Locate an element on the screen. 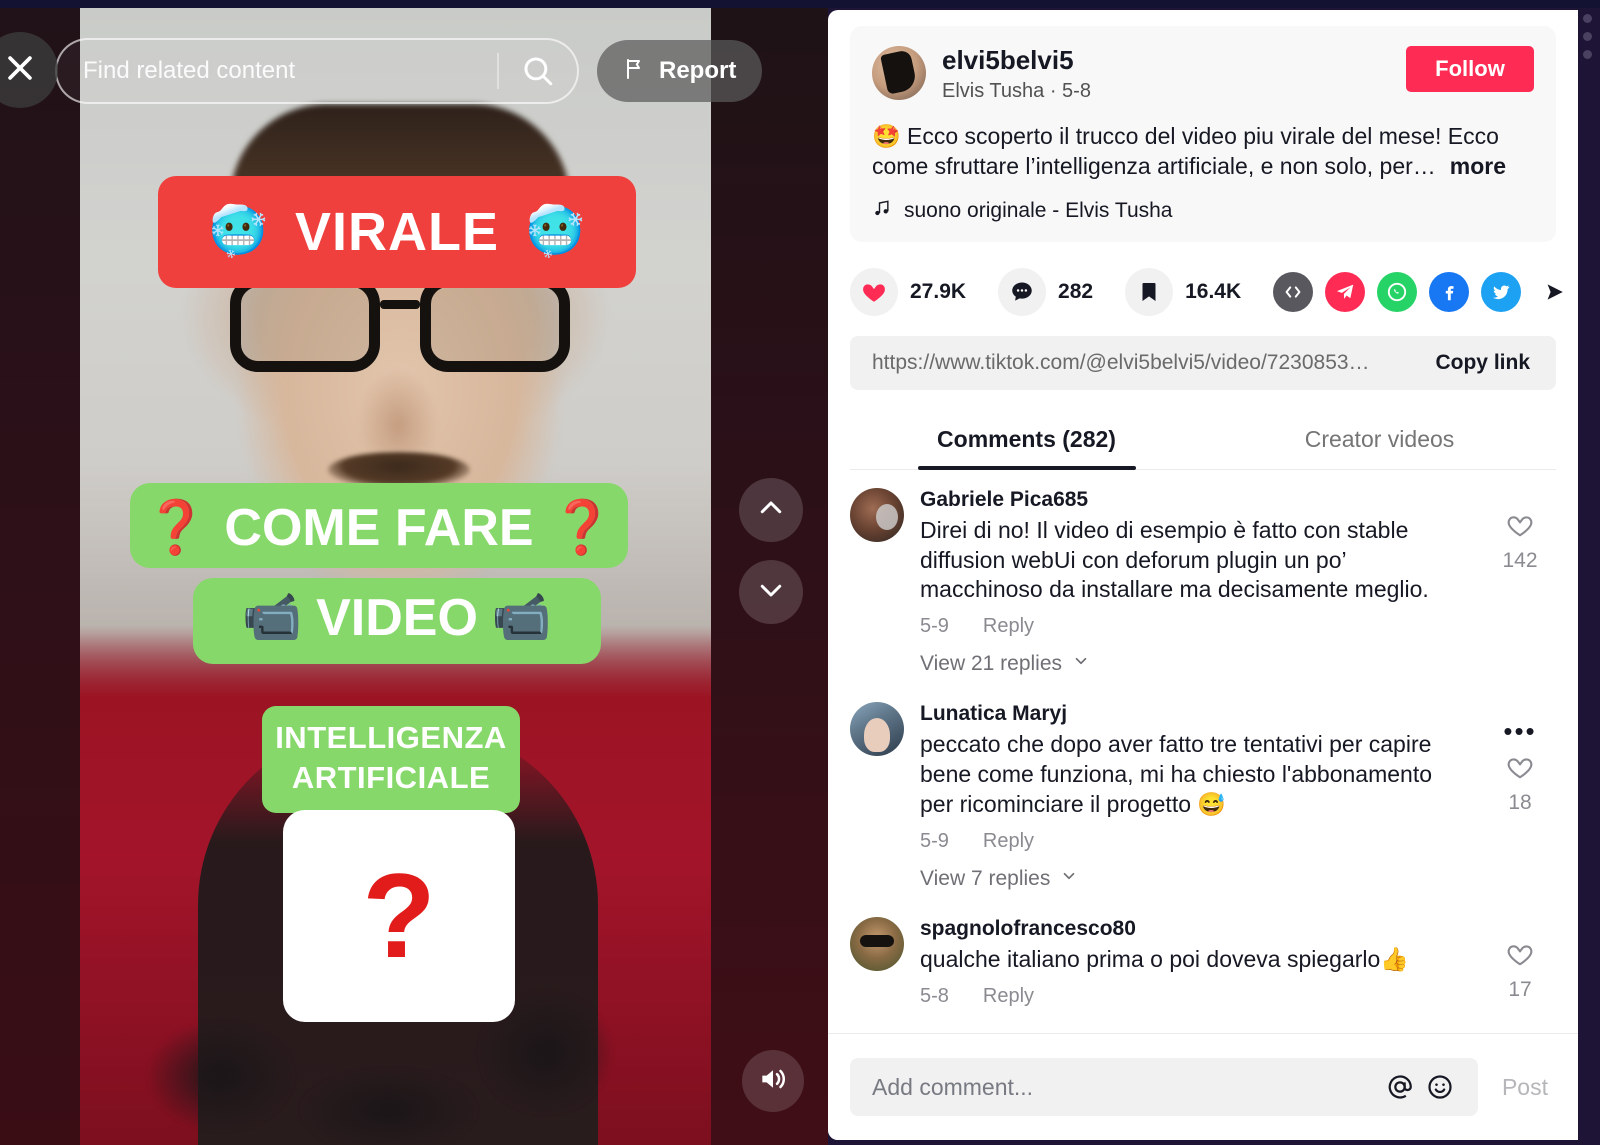 The image size is (1600, 1145). comment-more-options-icon: ••• is located at coordinates (1519, 731).